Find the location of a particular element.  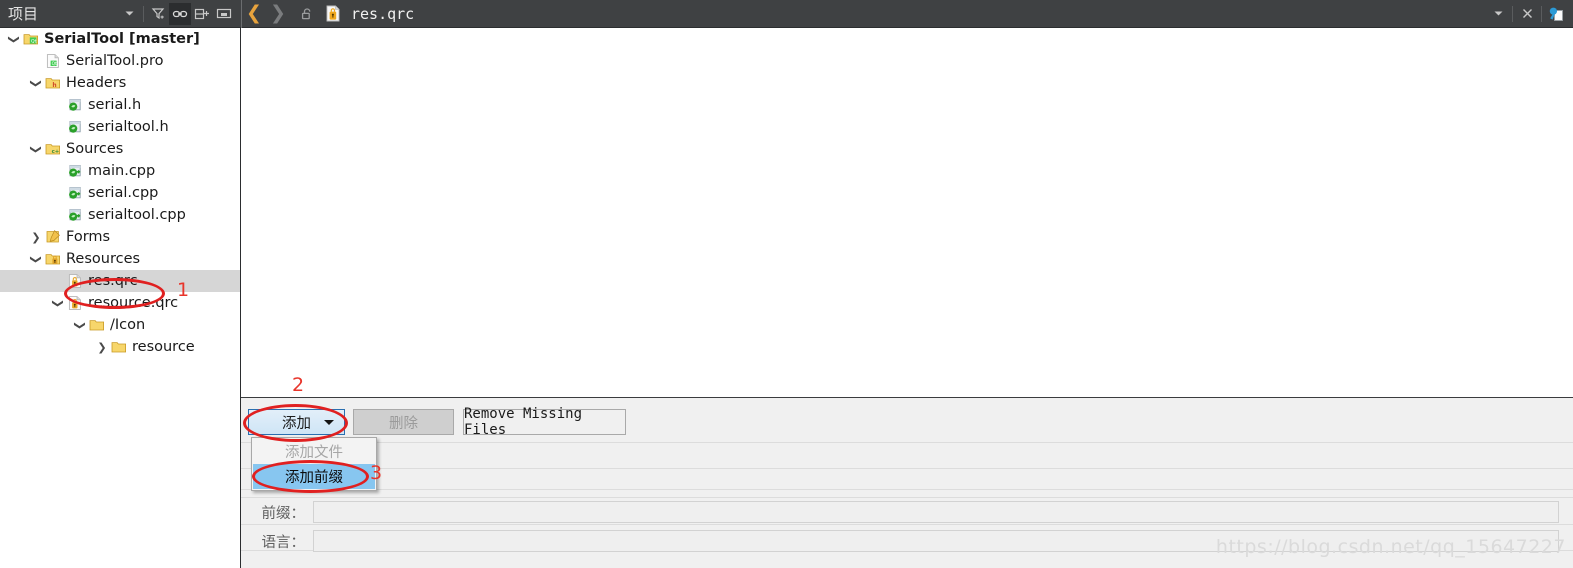

tree-item: ❯ /Icon is located at coordinates (120, 325).